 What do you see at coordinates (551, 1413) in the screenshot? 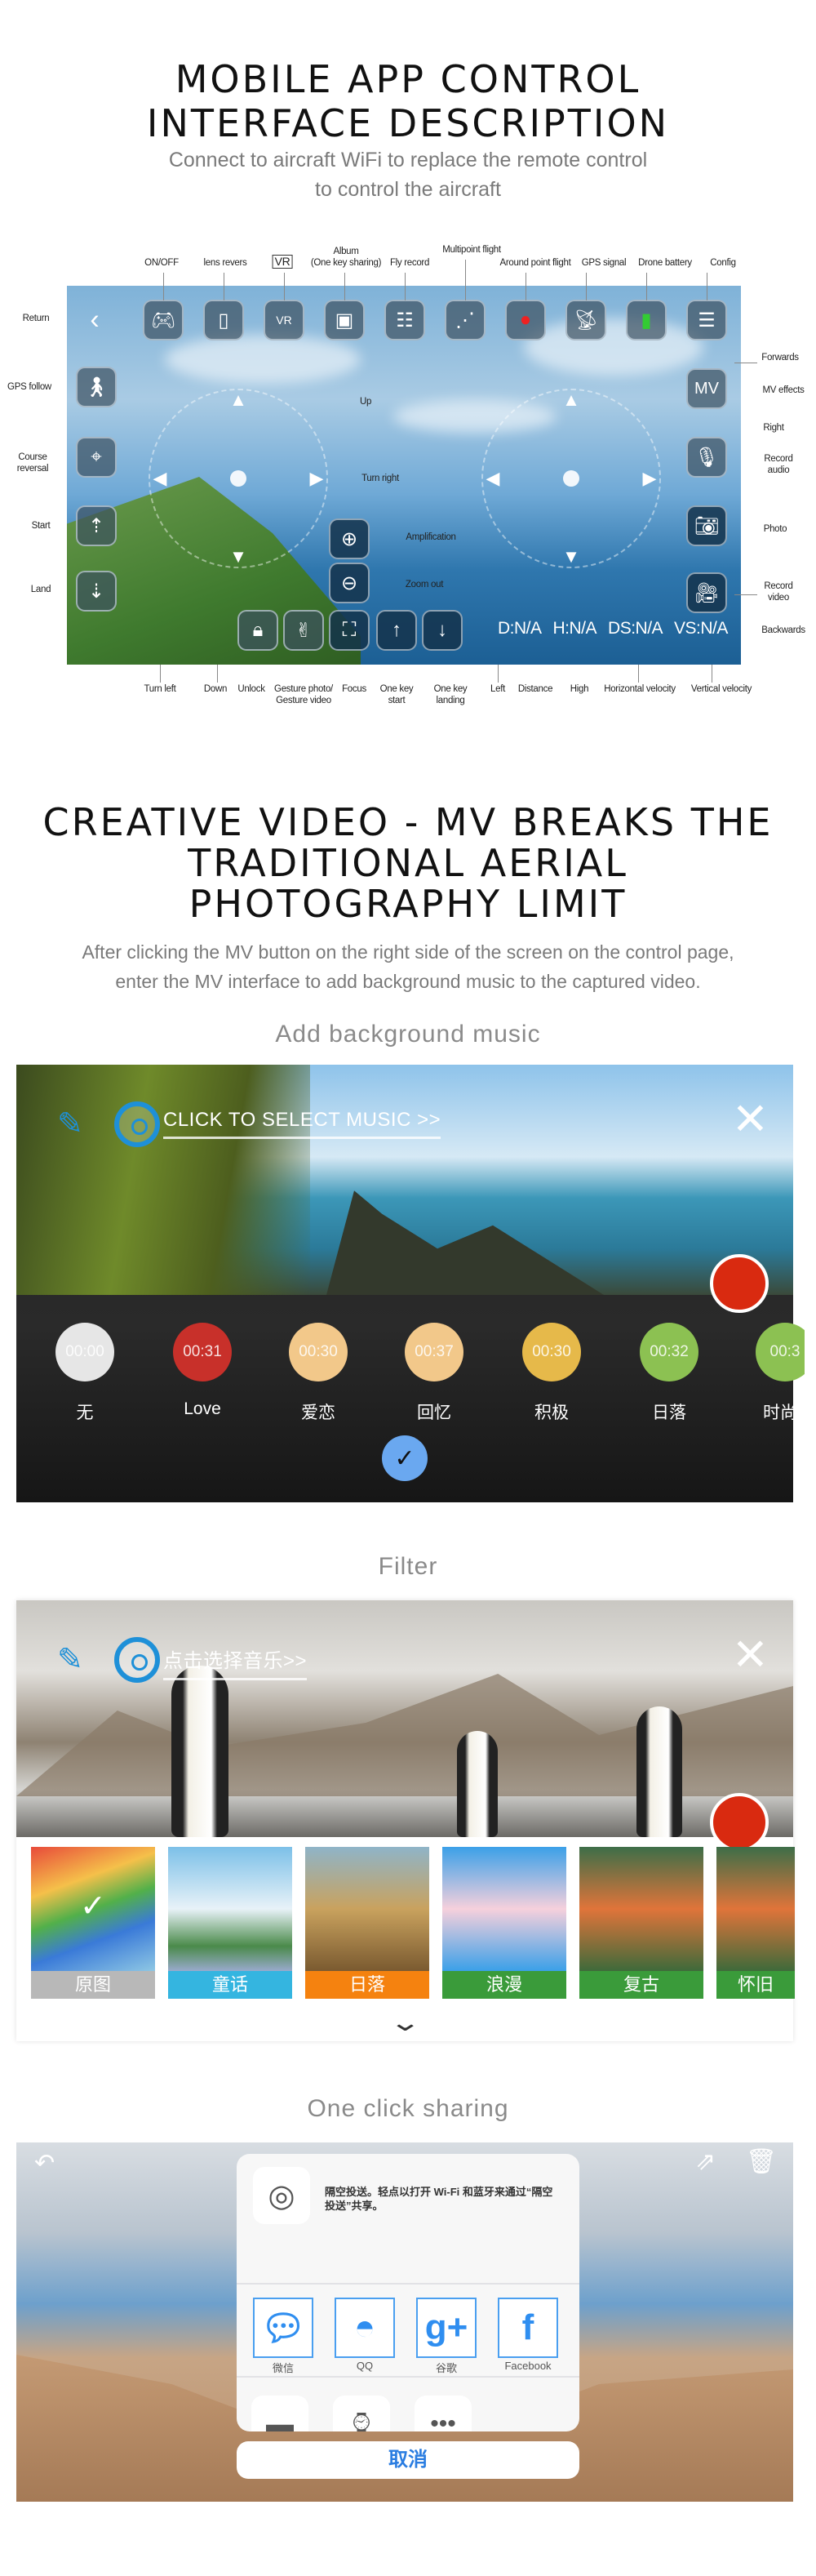
I see `music-name: 积极` at bounding box center [551, 1413].